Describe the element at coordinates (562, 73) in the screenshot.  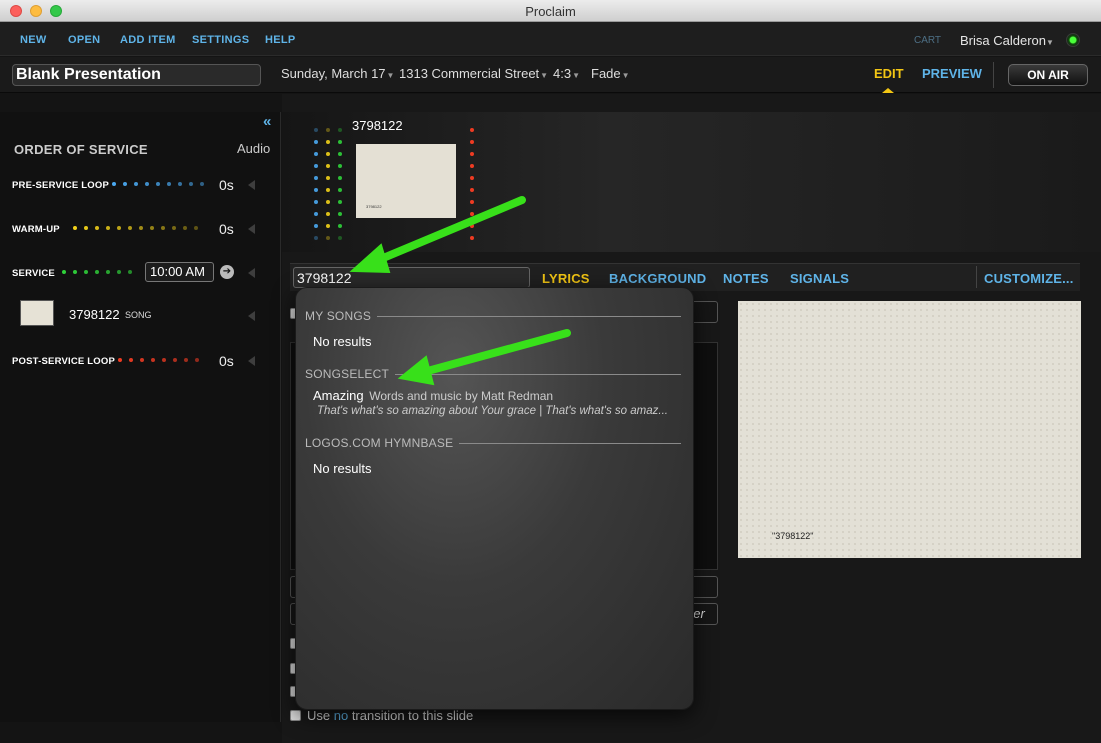
I see `aspect-value: 4:3` at that location.